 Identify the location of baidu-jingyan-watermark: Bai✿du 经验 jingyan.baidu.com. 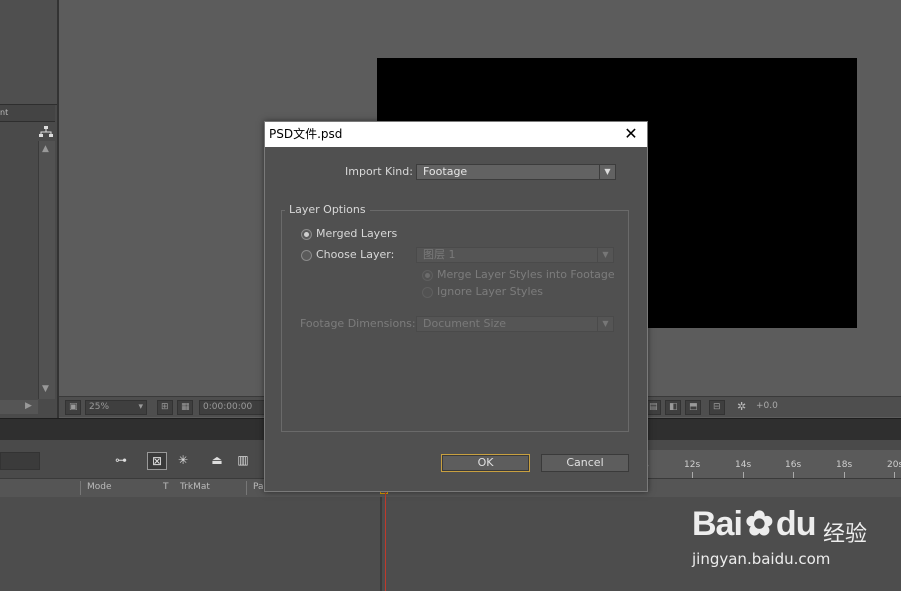
(792, 534).